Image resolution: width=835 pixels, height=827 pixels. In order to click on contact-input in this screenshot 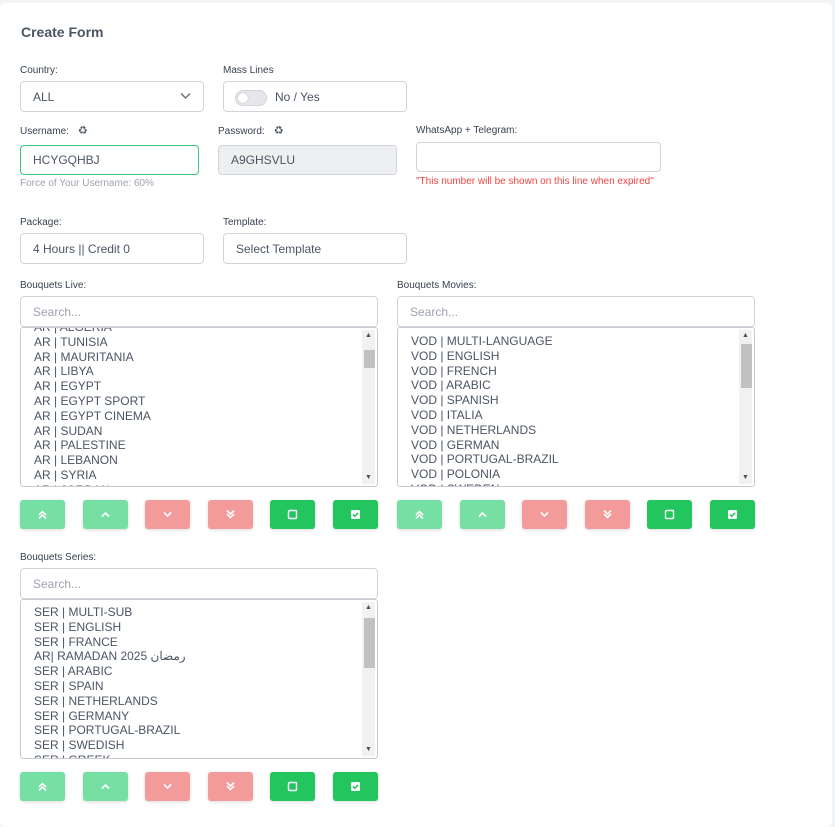, I will do `click(538, 157)`.